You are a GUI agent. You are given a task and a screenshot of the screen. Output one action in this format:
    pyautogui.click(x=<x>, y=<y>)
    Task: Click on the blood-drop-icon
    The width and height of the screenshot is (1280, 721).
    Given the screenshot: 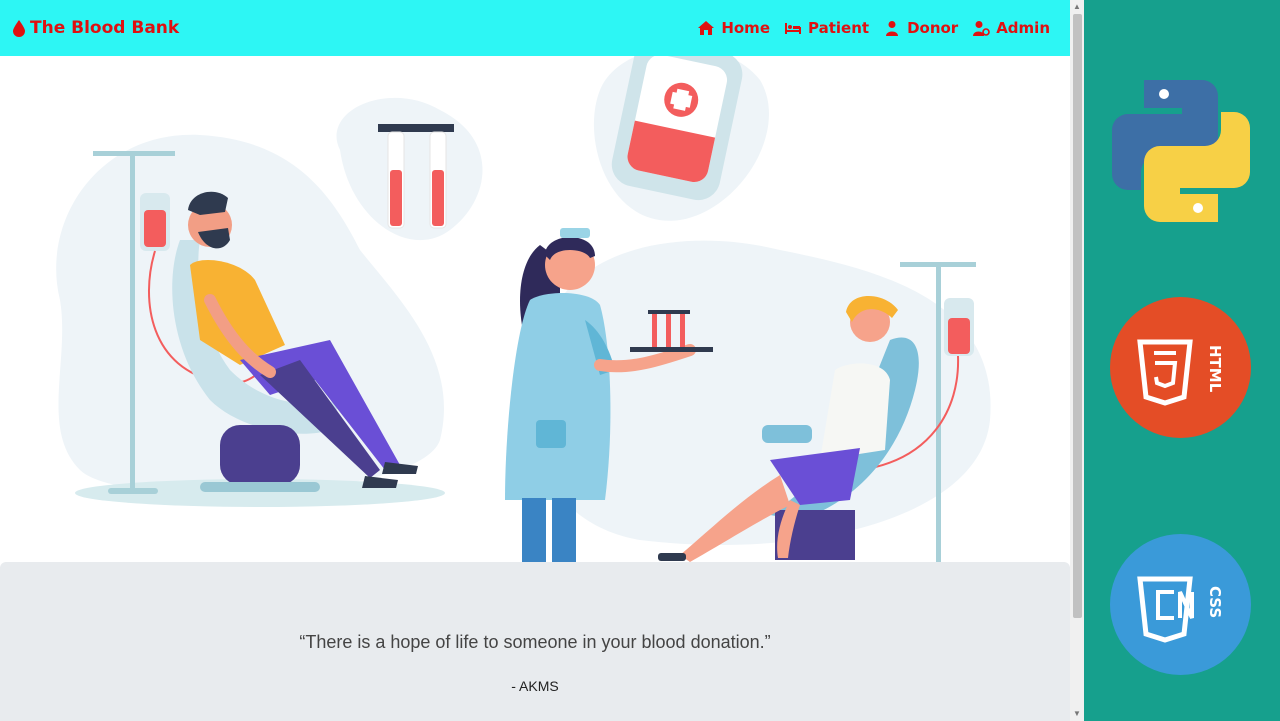 What is the action you would take?
    pyautogui.click(x=19, y=28)
    